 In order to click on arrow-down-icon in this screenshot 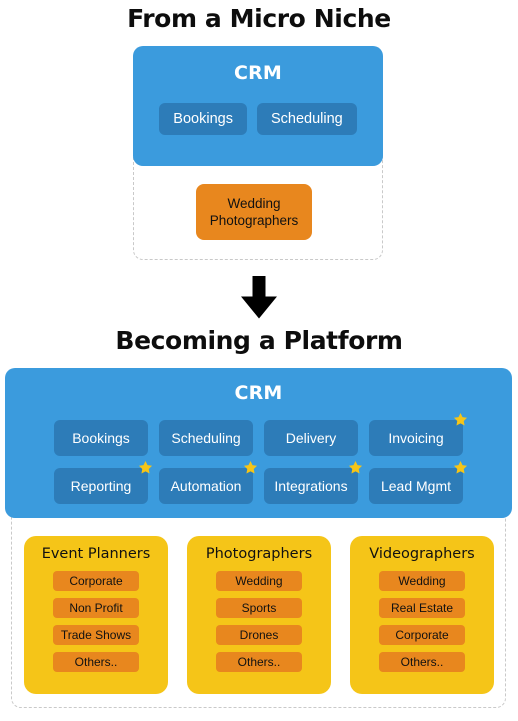, I will do `click(259, 298)`.